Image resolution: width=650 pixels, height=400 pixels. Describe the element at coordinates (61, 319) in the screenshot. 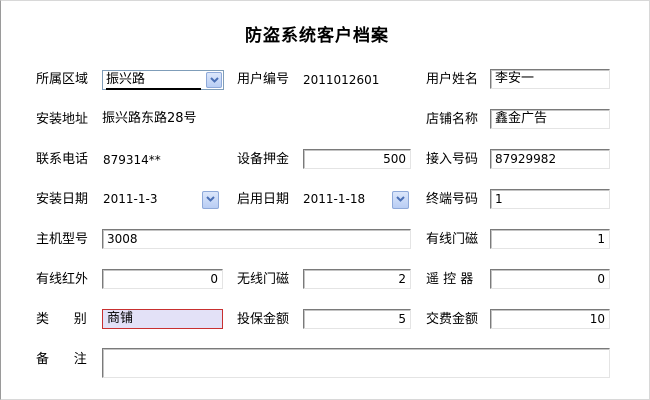

I see `category-label: 类 别` at that location.